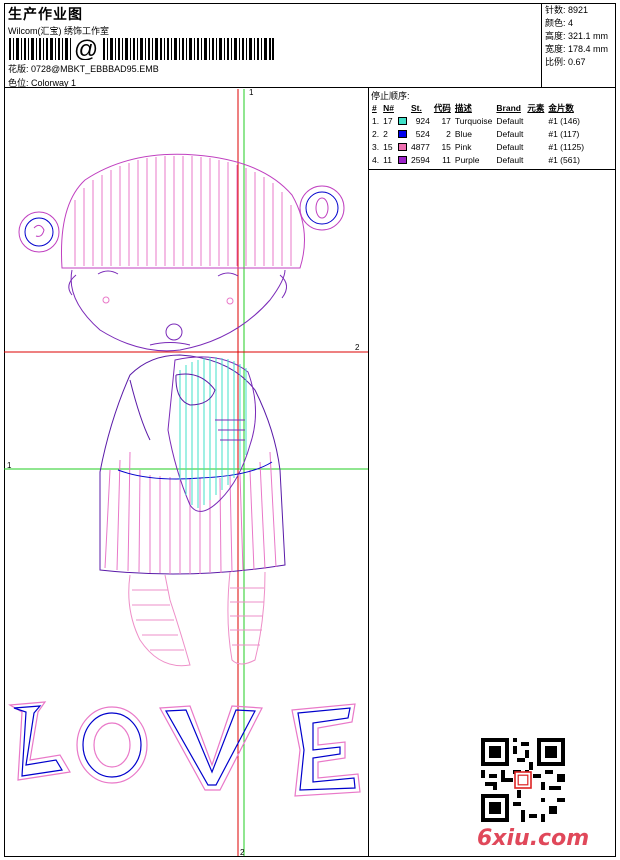 This screenshot has width=620, height=860. Describe the element at coordinates (242, 852) in the screenshot. I see `guide-label-bottom: 2` at that location.